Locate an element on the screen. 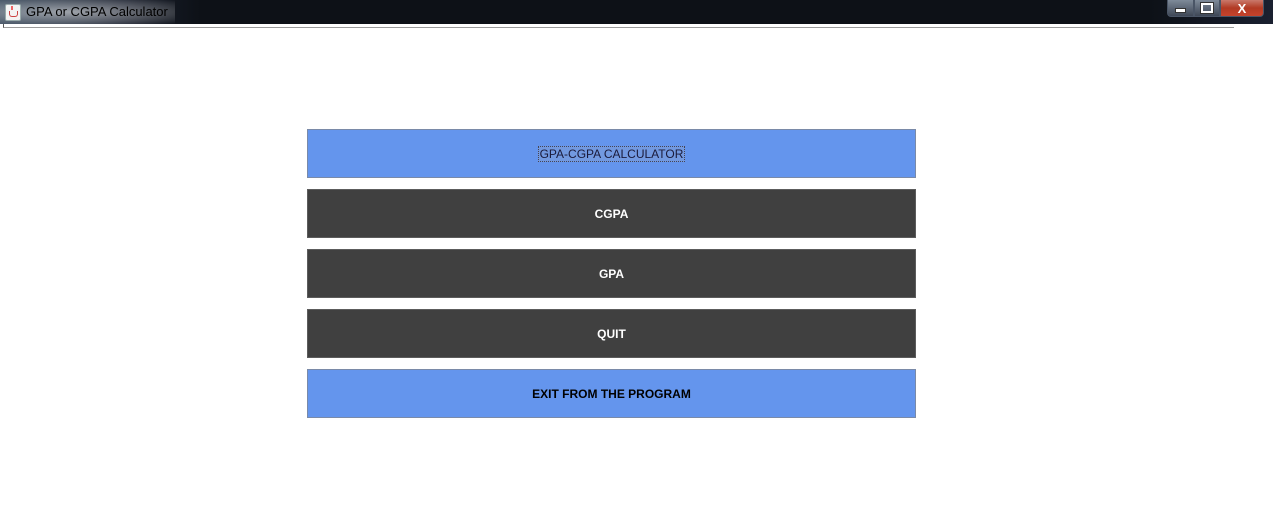 Image resolution: width=1273 pixels, height=515 pixels. cgpa-button: CGPA is located at coordinates (611, 213).